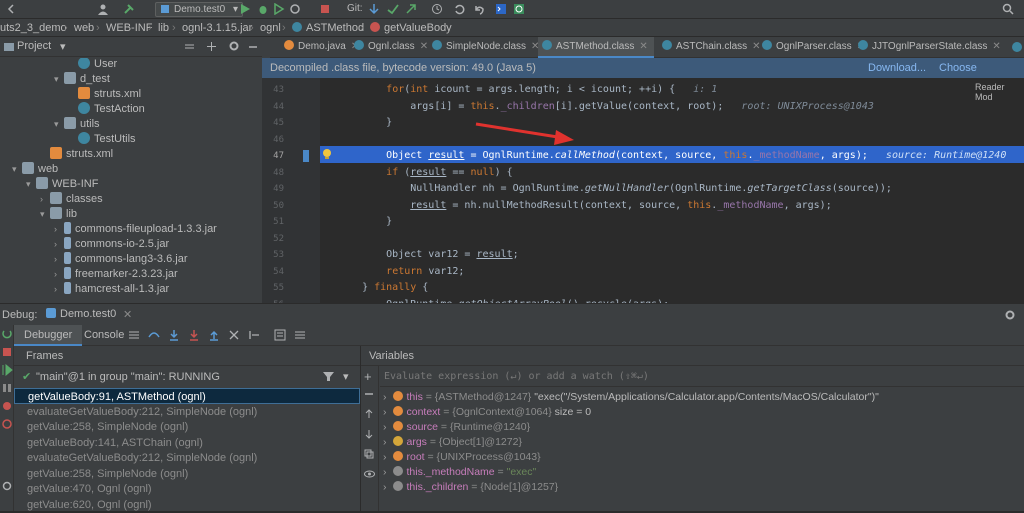 This screenshot has height=513, width=1024. I want to click on step-into-icon, so click(174, 335).